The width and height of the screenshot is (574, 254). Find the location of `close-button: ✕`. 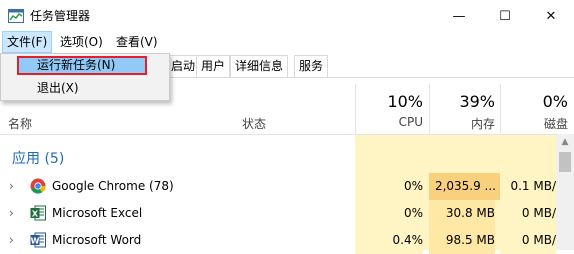

close-button: ✕ is located at coordinates (551, 16).